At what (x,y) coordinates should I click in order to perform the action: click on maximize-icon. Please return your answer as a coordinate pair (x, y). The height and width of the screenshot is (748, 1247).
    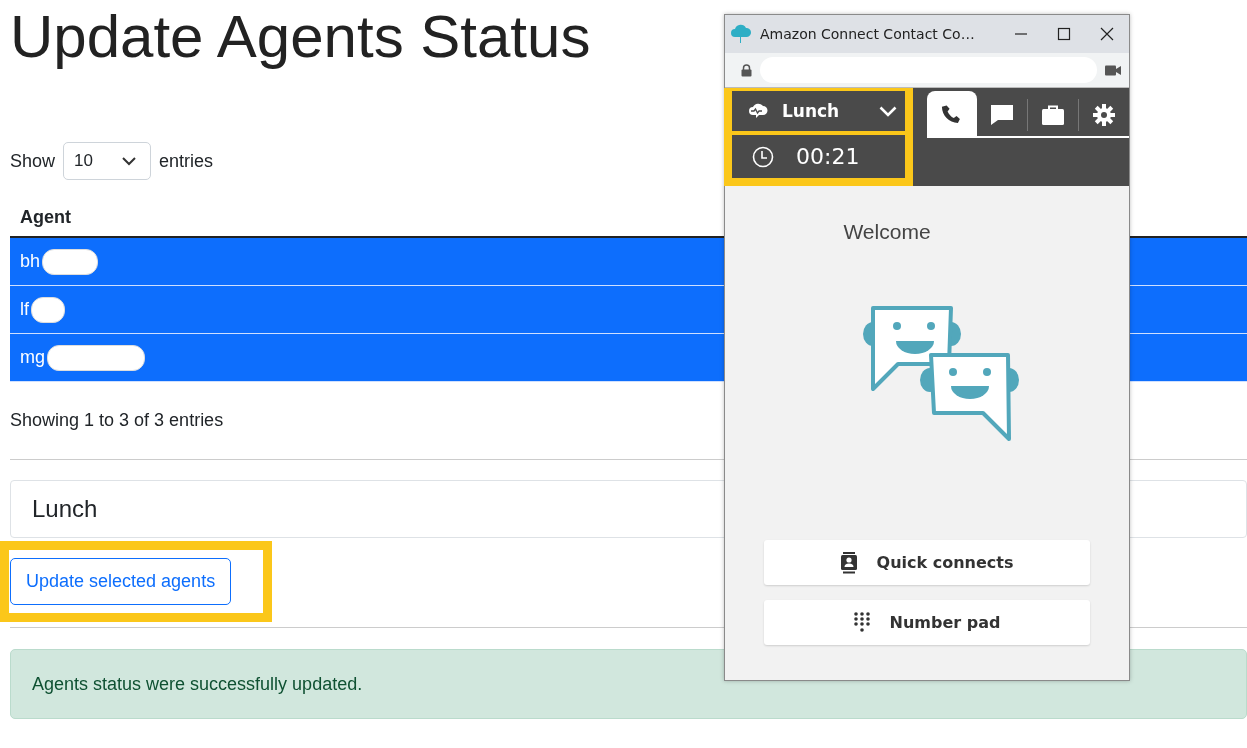
    Looking at the image, I should click on (1064, 34).